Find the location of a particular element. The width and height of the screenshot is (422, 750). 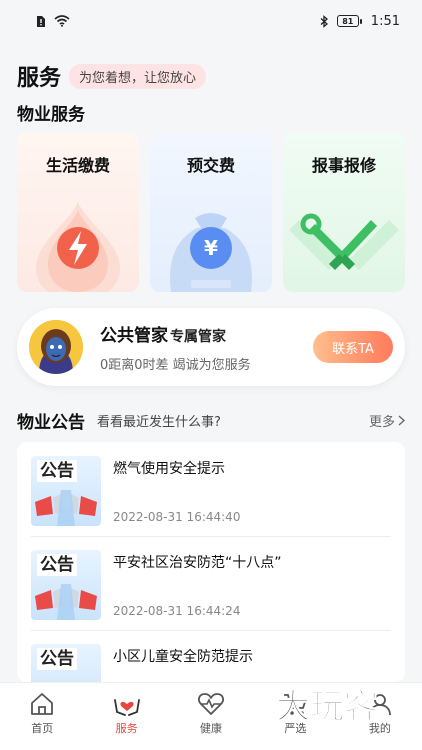

notice-body: 平安社区治安防范“十八点” 2022-08-31 16:44:24 is located at coordinates (197, 585).